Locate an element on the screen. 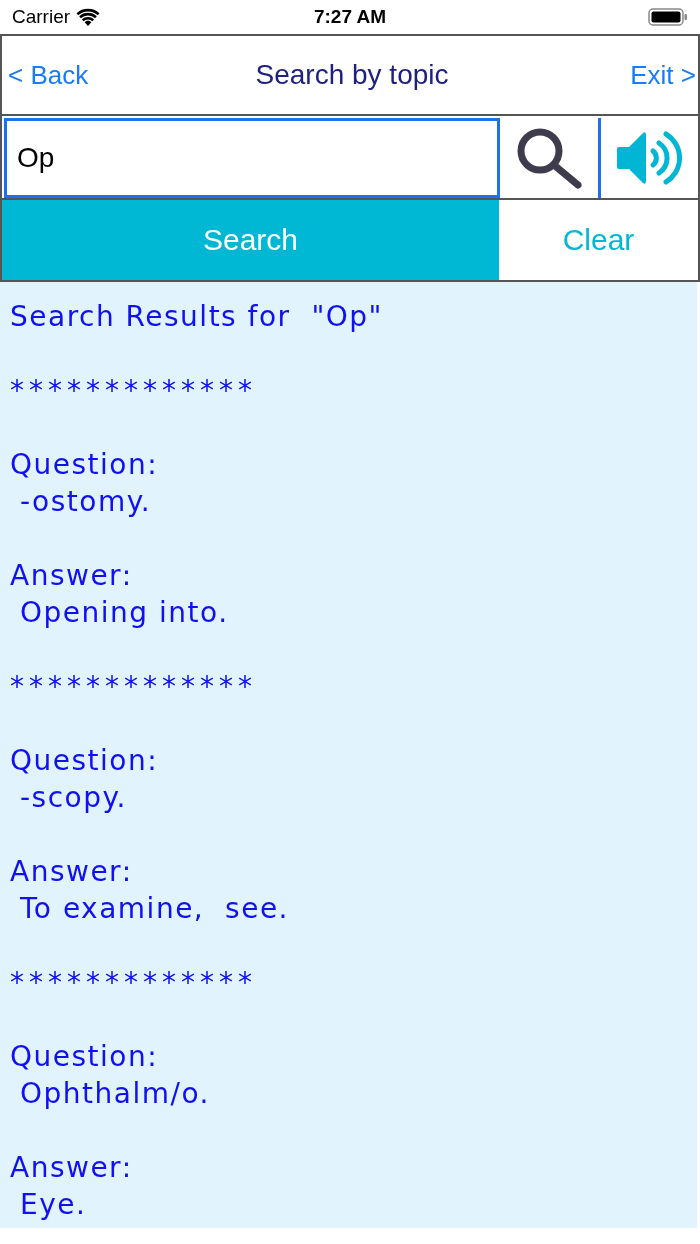  carrier-name: Carrier is located at coordinates (41, 17).